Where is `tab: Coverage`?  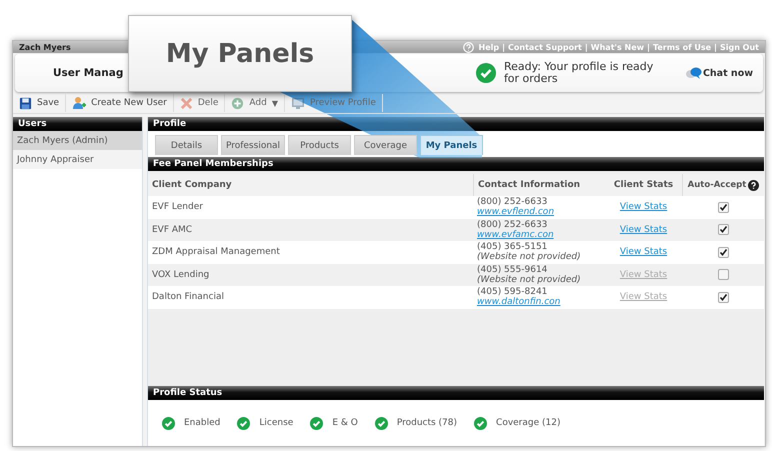 tab: Coverage is located at coordinates (385, 145).